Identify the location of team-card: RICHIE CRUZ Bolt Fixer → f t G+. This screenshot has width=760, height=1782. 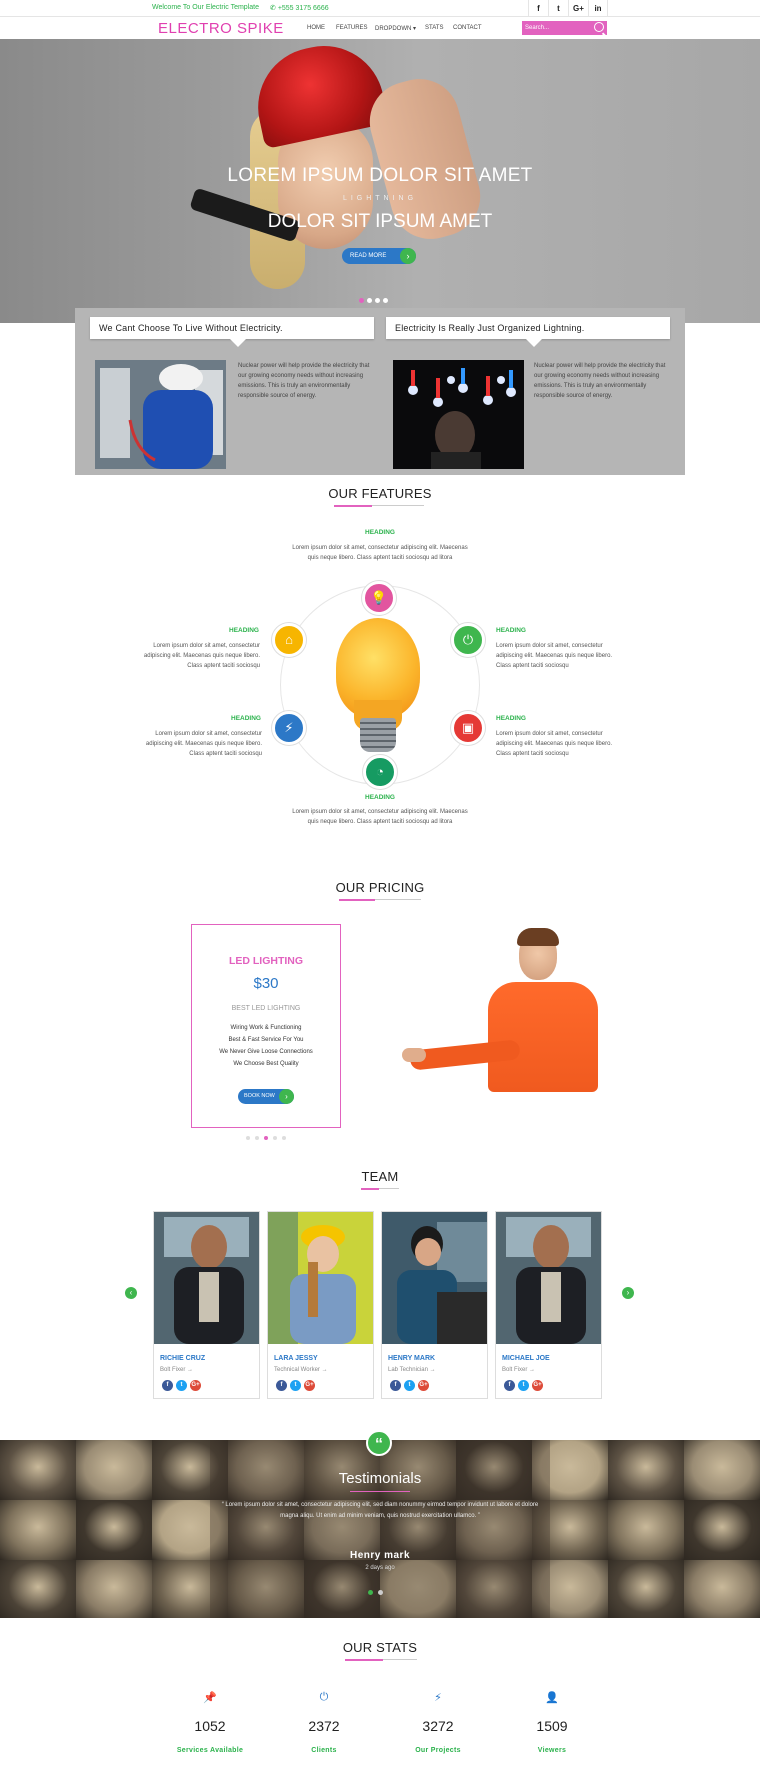
(206, 1305).